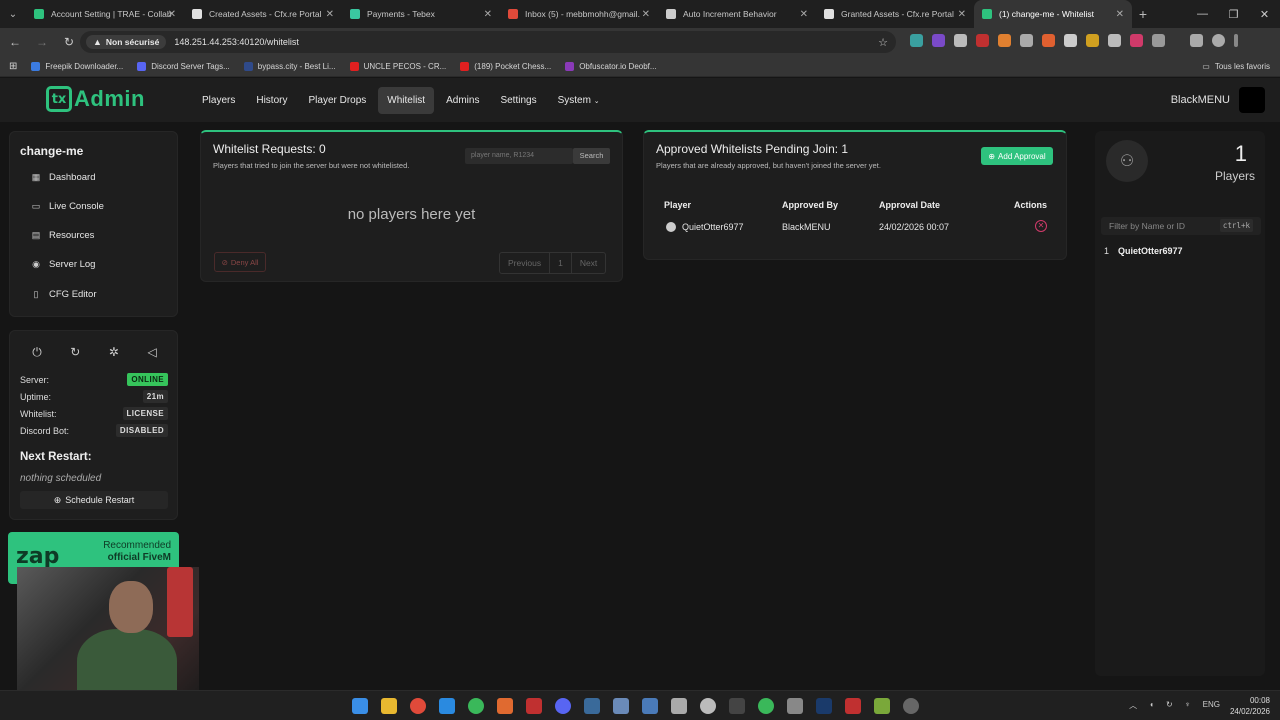  I want to click on browser-tab: Granted Assets - Cfx.re Portal ✕, so click(895, 14).